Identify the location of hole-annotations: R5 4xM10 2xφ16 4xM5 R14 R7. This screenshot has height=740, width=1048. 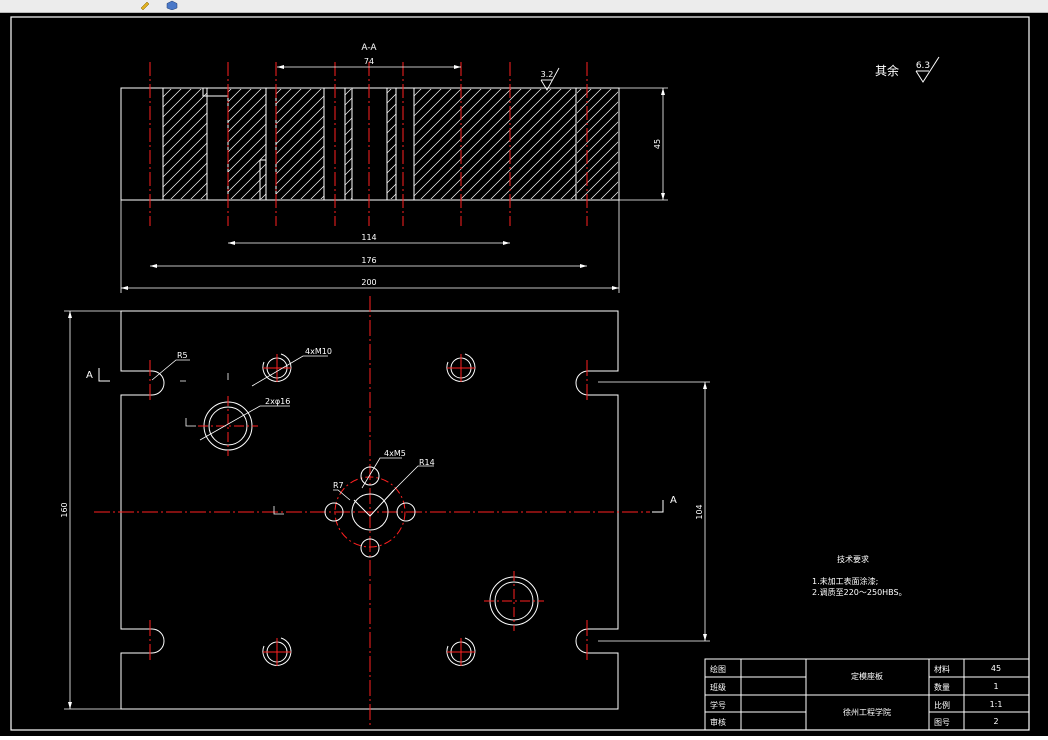
(306, 418).